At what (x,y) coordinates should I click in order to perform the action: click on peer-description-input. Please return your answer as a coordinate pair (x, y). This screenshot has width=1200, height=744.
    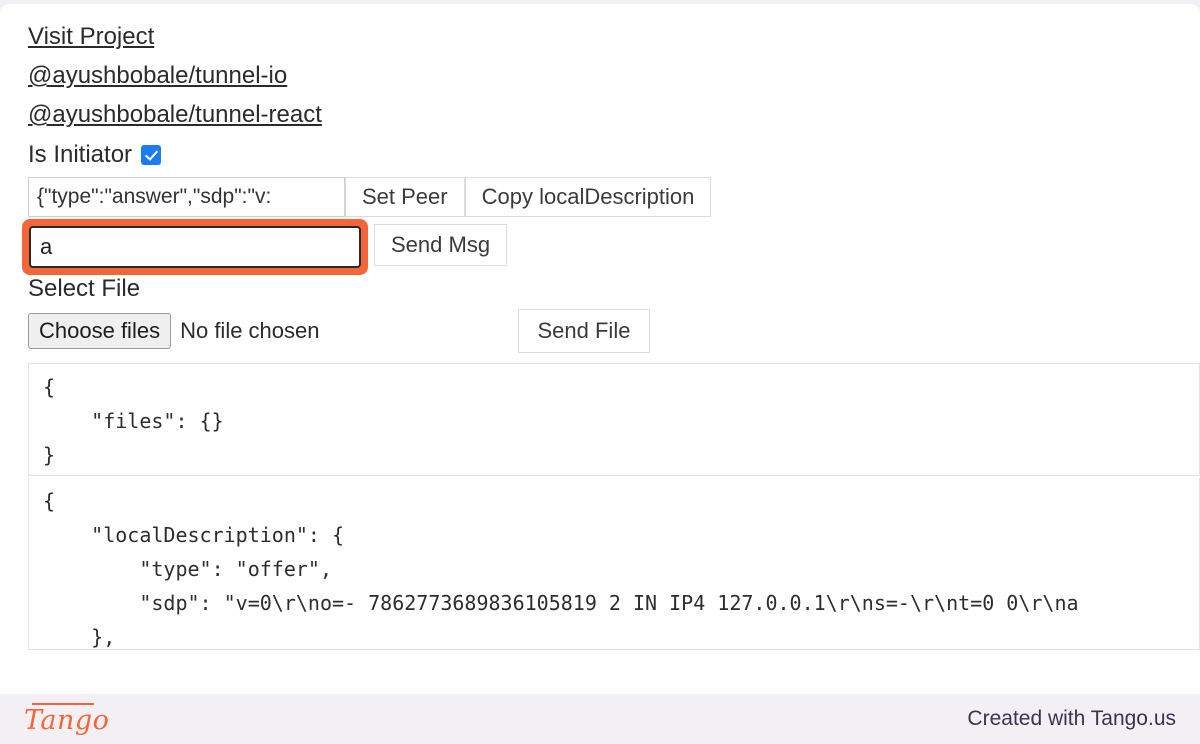
    Looking at the image, I should click on (186, 197).